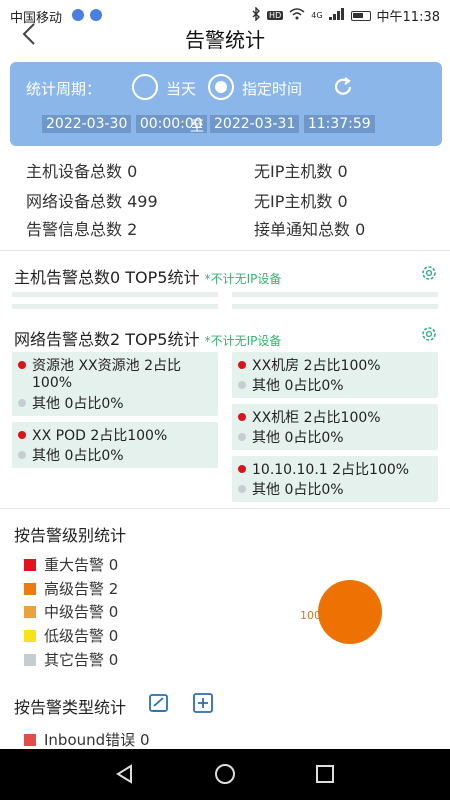  Describe the element at coordinates (310, 229) in the screenshot. I see `ticket-notify-total: 接单通知总数 0` at that location.